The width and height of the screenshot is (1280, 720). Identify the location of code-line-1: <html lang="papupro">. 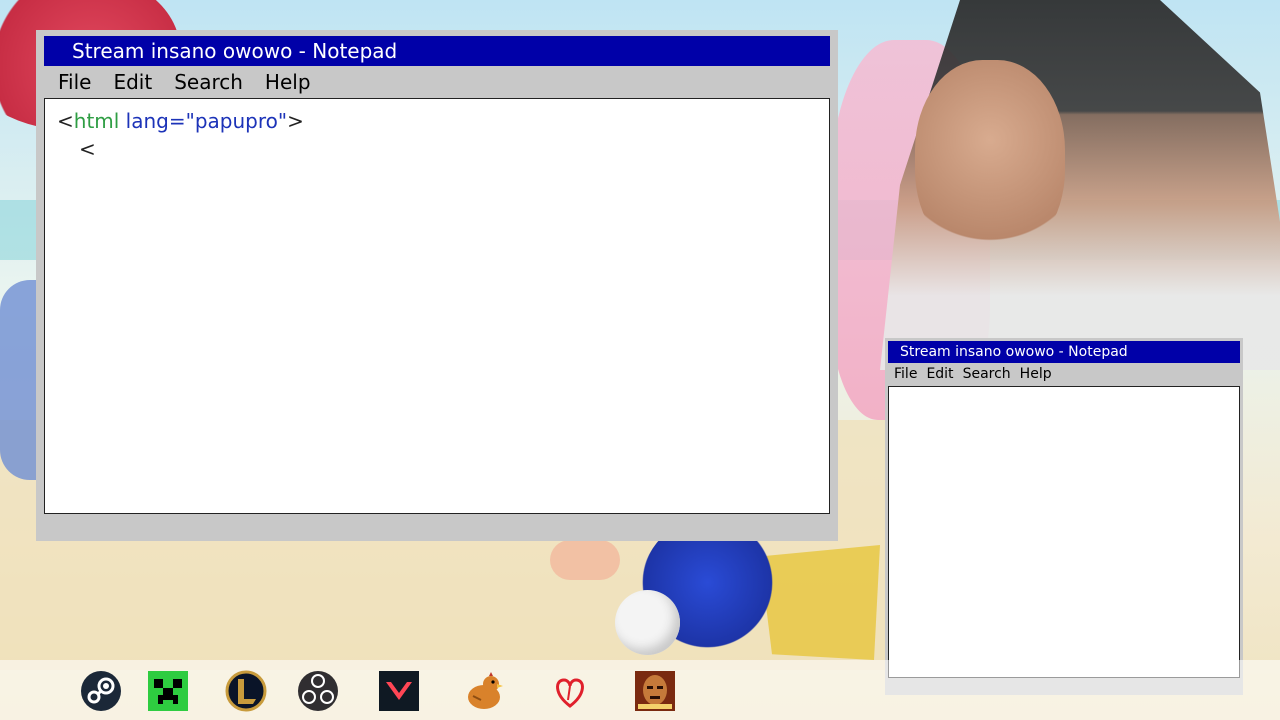
(180, 121).